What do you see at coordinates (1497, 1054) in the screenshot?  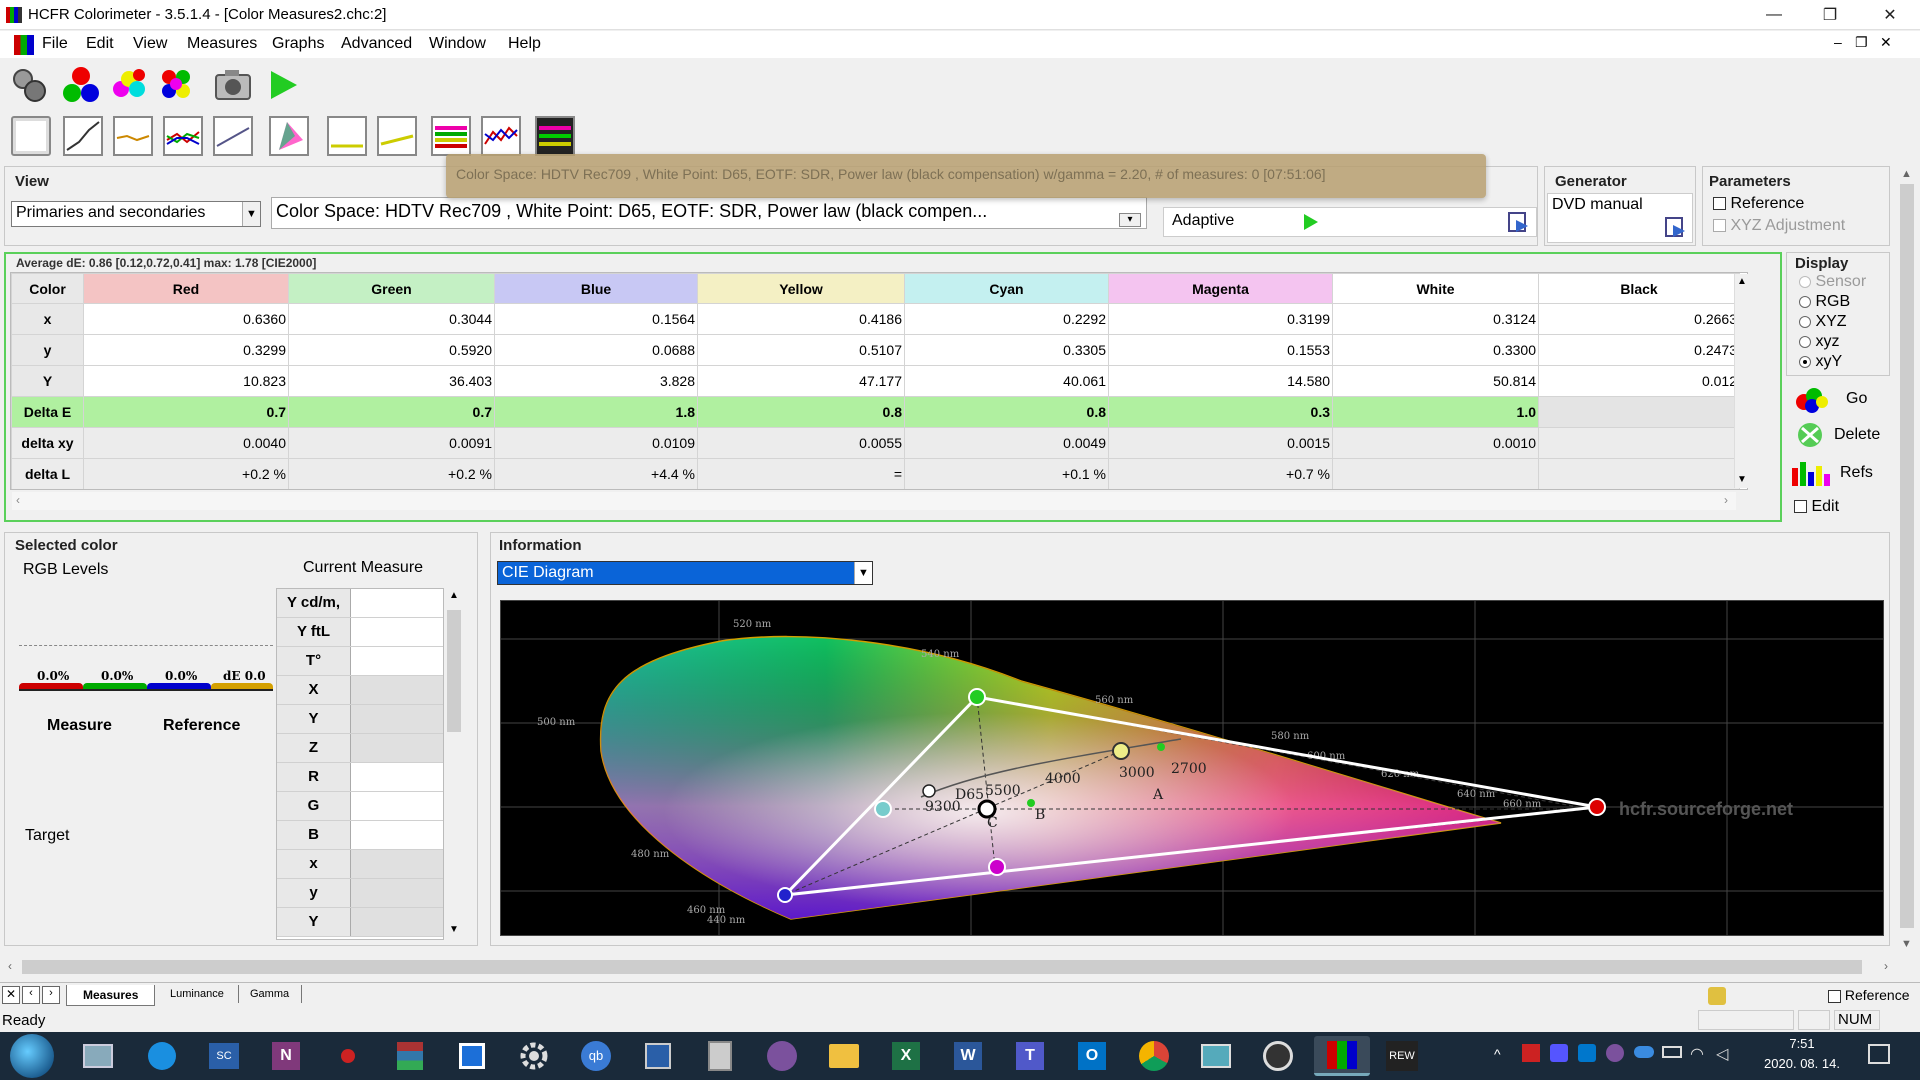 I see `tray-chevron-up-icon: ^` at bounding box center [1497, 1054].